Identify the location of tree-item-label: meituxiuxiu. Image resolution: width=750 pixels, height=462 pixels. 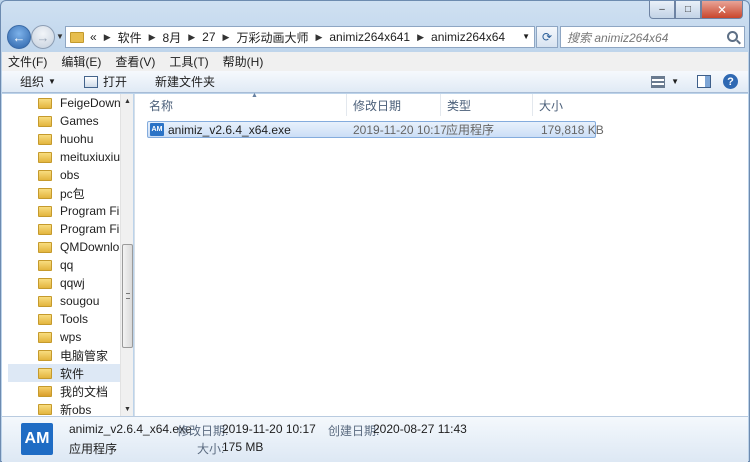
(90, 157).